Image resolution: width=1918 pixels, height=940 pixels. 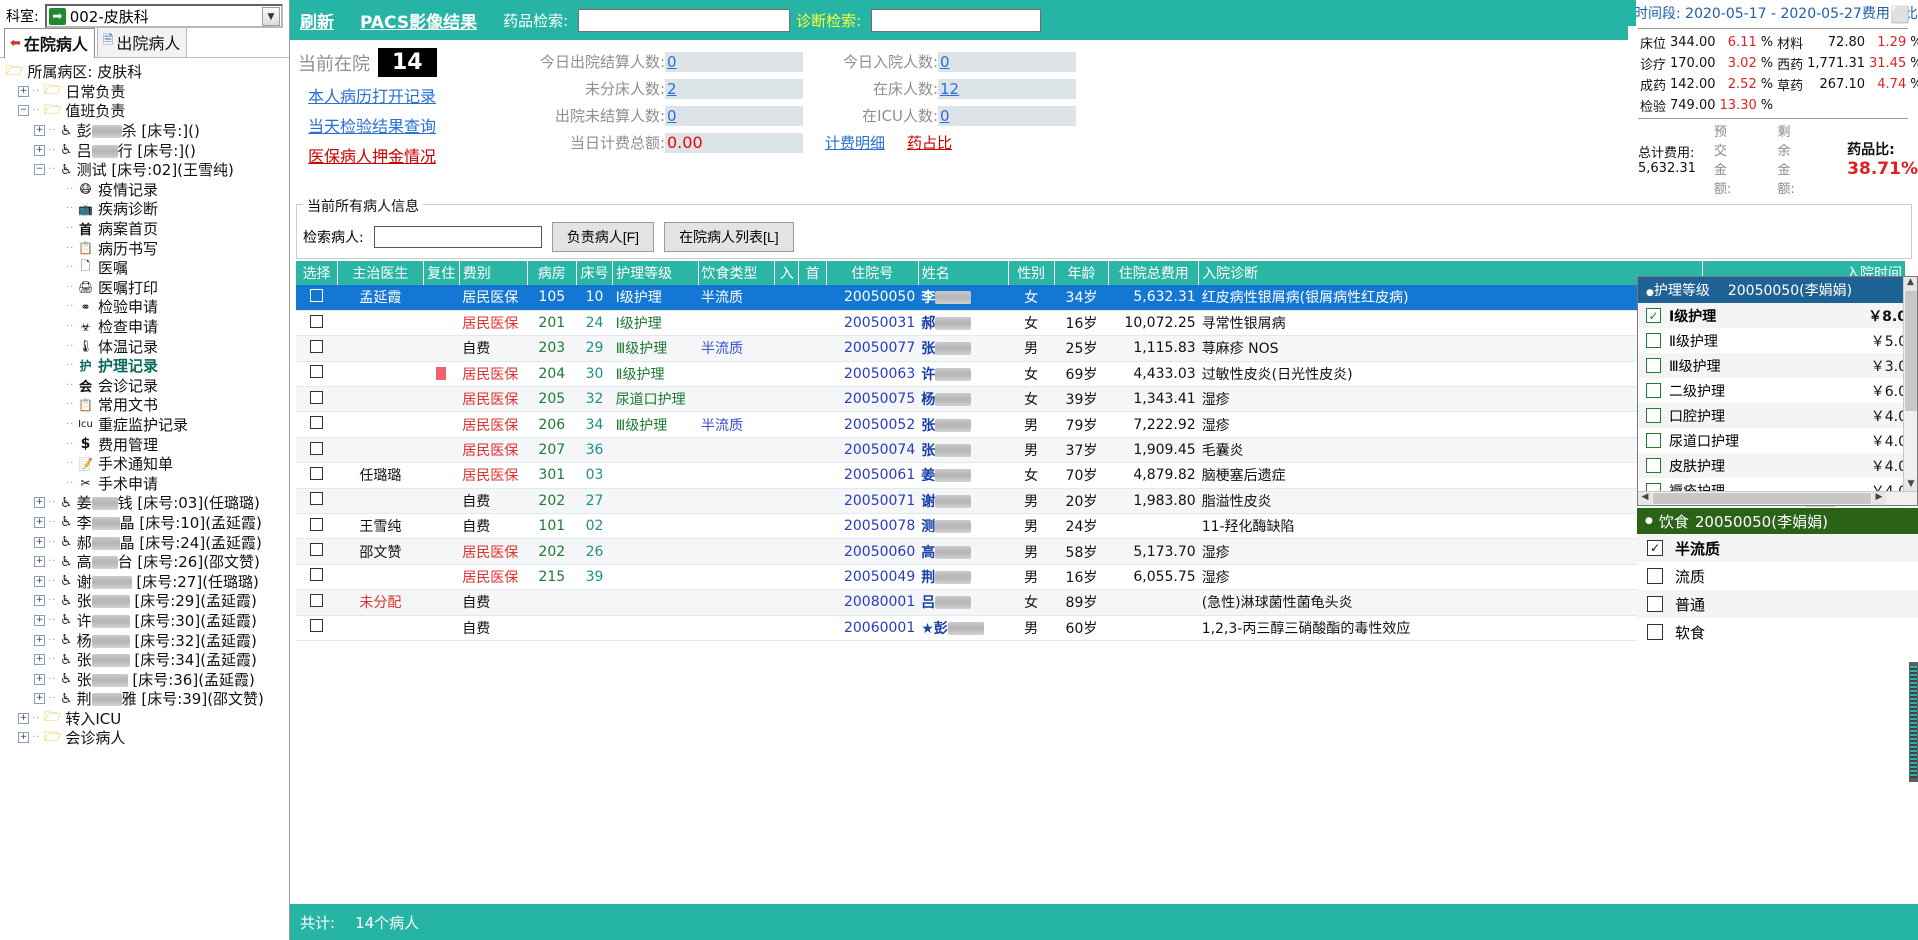 I want to click on nursing-option-row: Ⅱ级护理 ￥5.0, so click(x=1777, y=340).